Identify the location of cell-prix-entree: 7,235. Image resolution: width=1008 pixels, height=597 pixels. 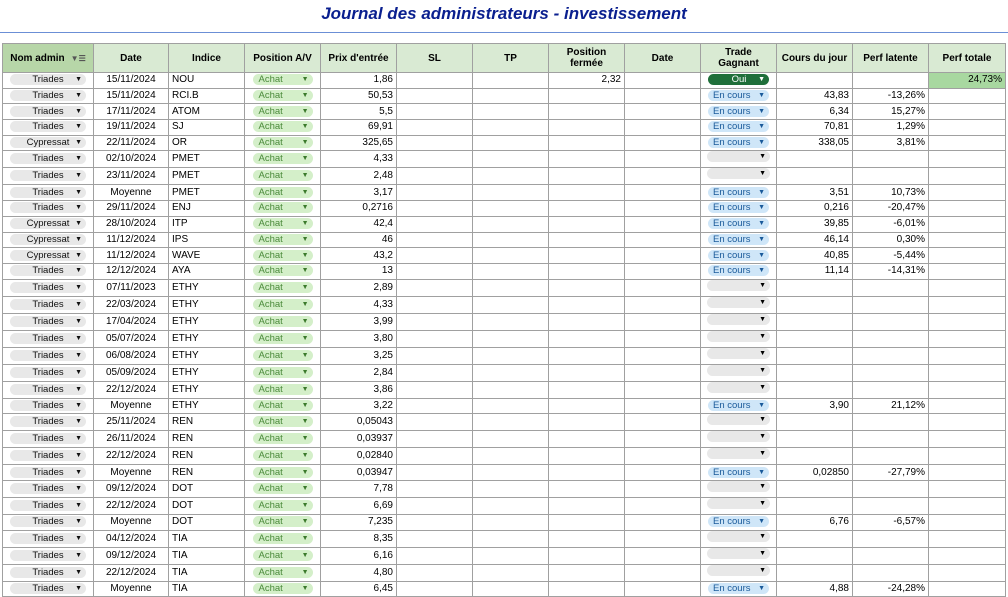
(358, 522).